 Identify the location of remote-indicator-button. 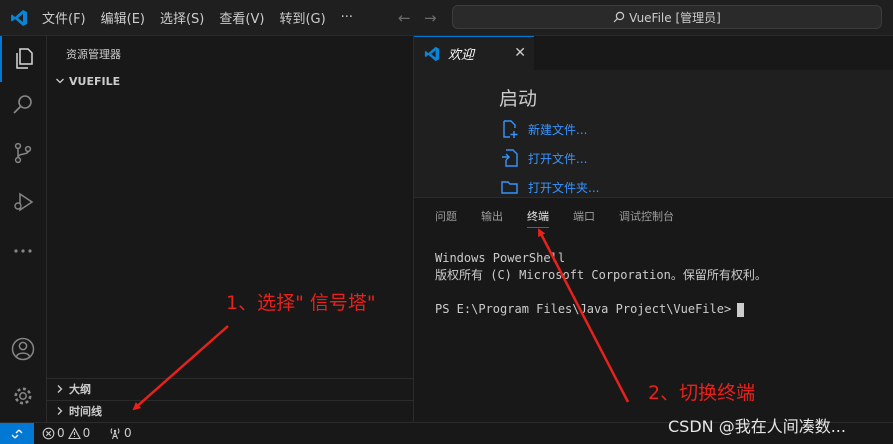
(17, 433).